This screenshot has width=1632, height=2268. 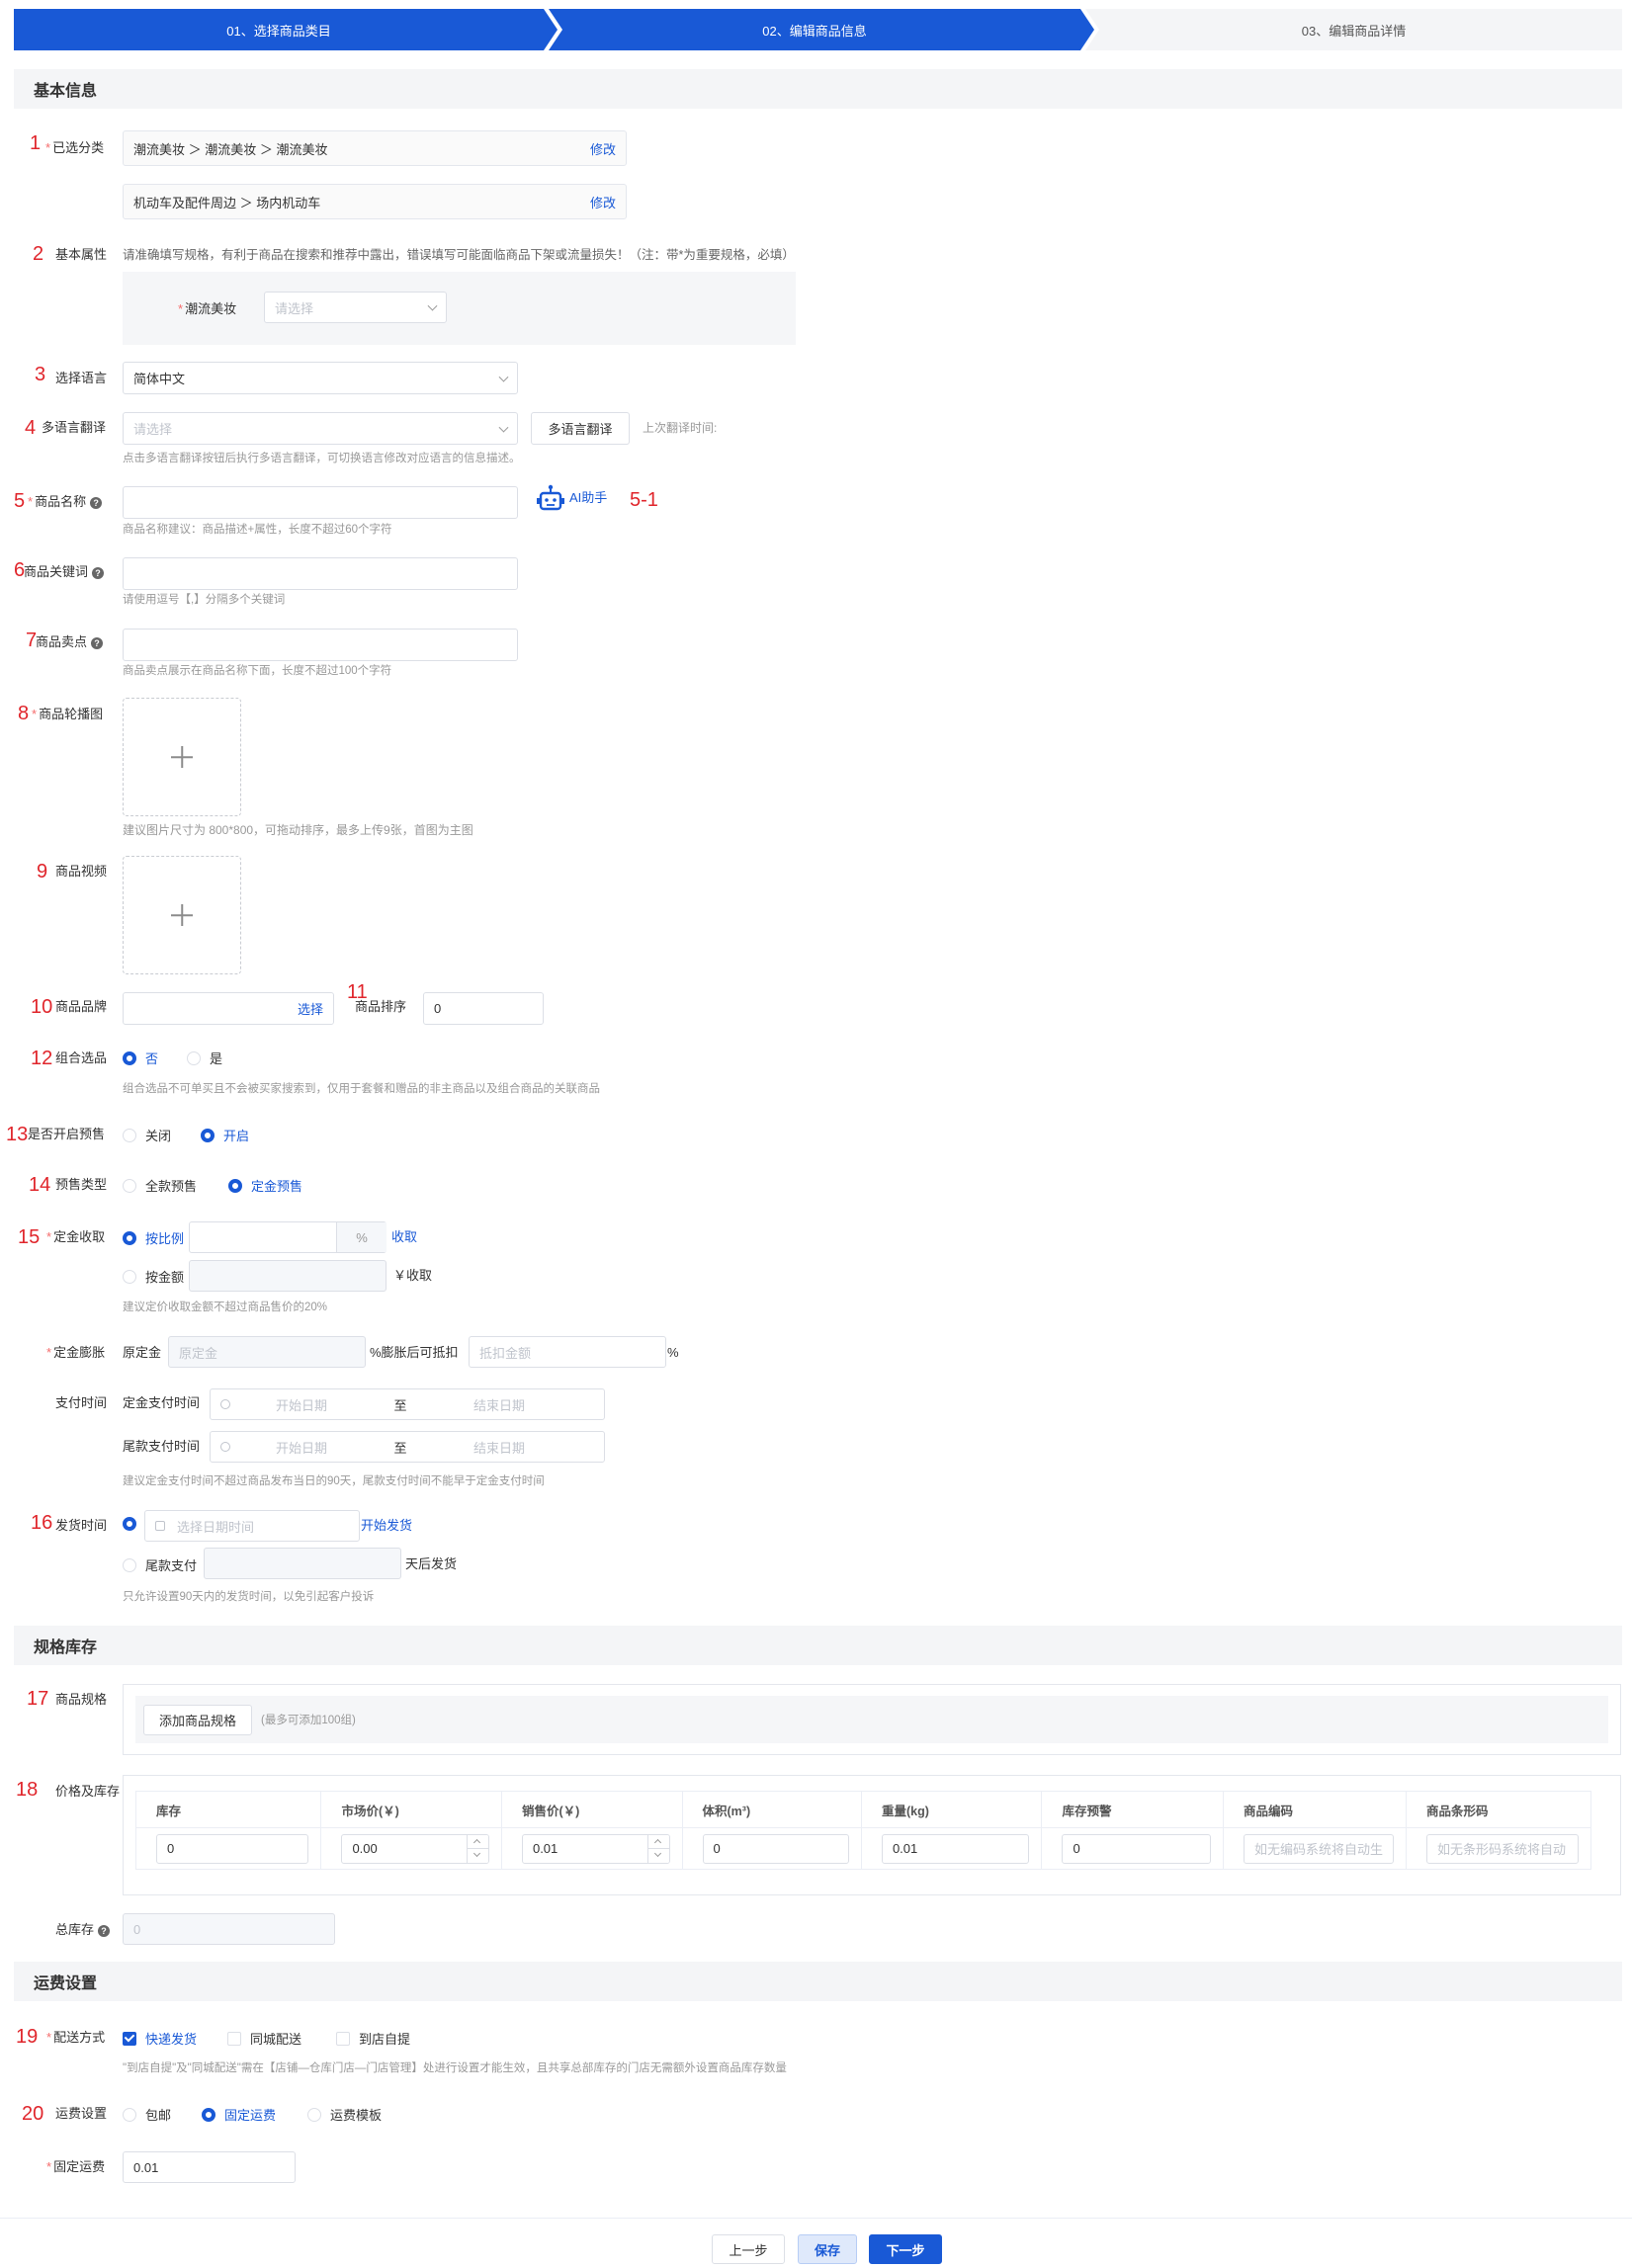 I want to click on combo-radio-no: 否, so click(x=140, y=1058).